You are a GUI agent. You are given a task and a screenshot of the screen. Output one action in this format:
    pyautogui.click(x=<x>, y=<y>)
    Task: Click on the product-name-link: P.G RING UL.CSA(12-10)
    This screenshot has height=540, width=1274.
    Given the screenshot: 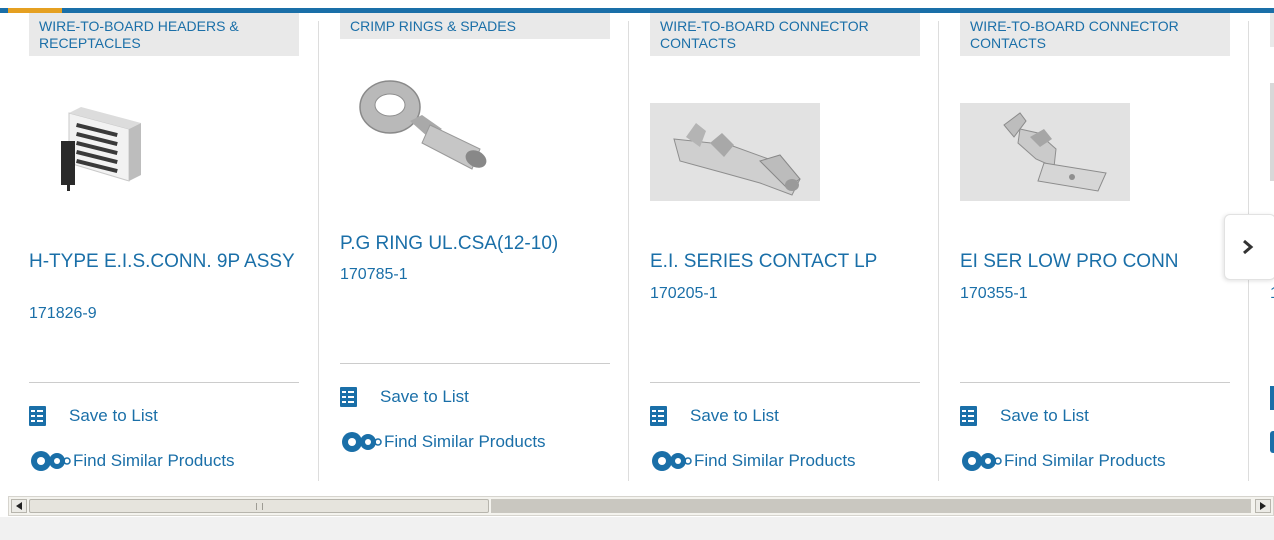 What is the action you would take?
    pyautogui.click(x=475, y=243)
    